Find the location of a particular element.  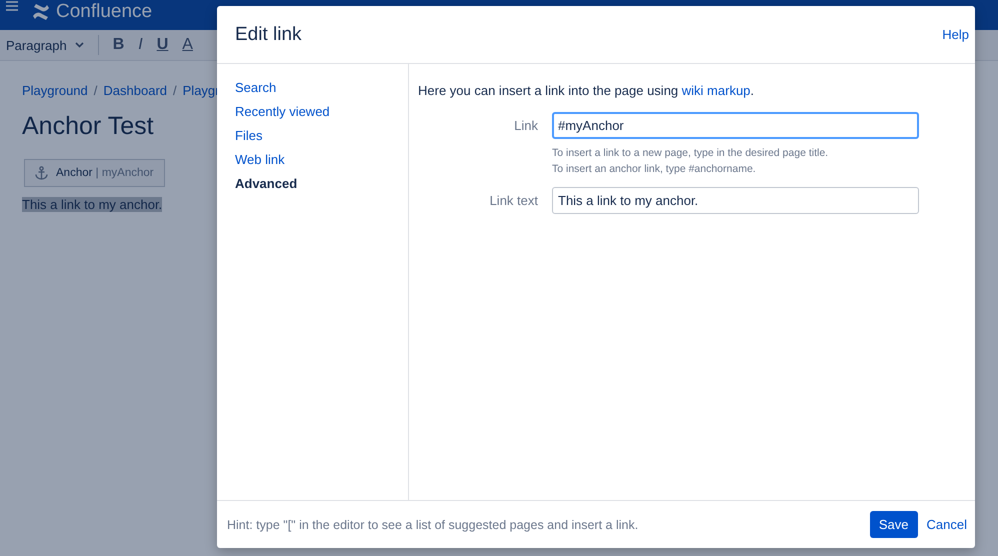

chevron-down-icon is located at coordinates (79, 45).